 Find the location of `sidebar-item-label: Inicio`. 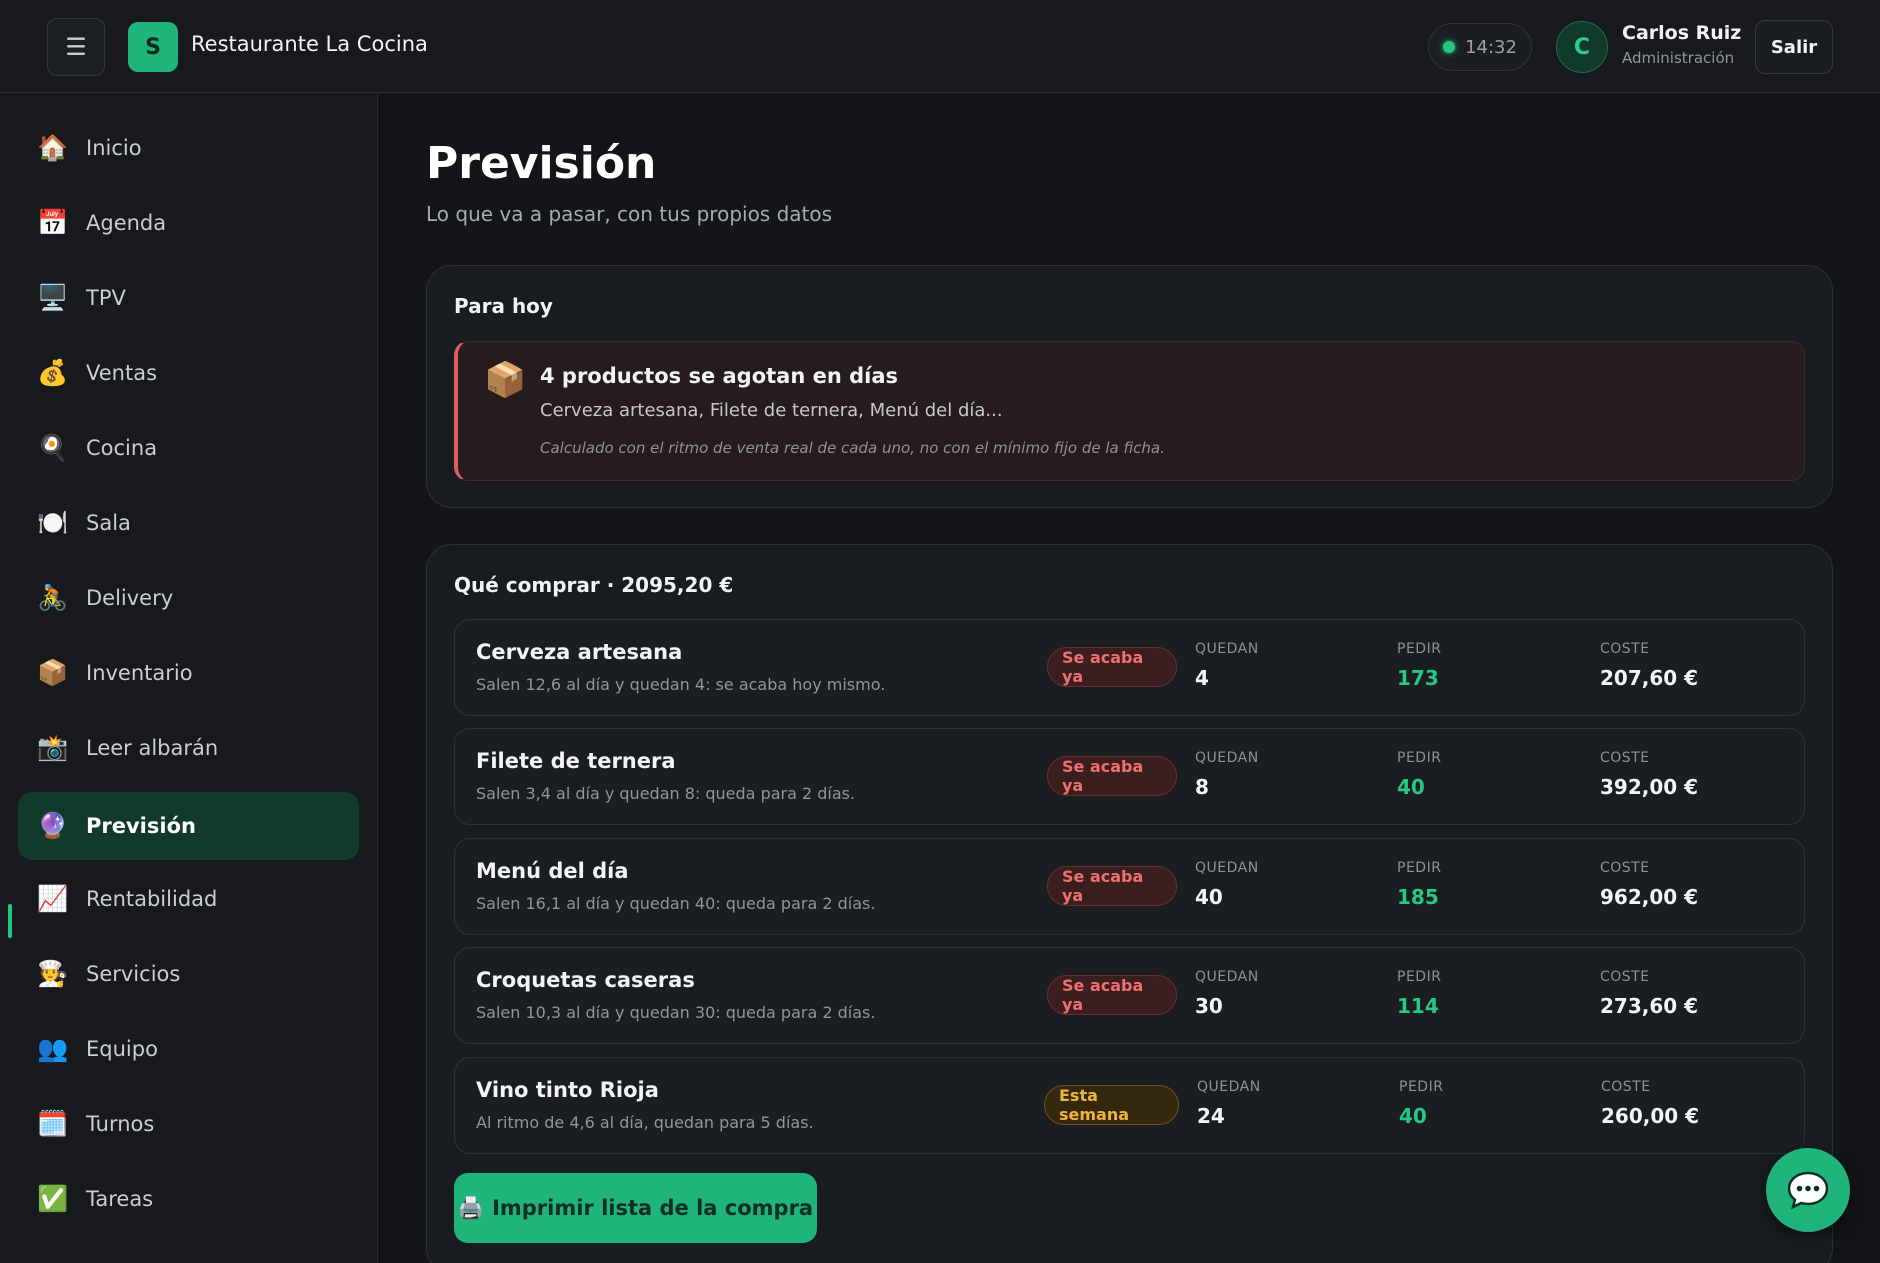

sidebar-item-label: Inicio is located at coordinates (114, 148).